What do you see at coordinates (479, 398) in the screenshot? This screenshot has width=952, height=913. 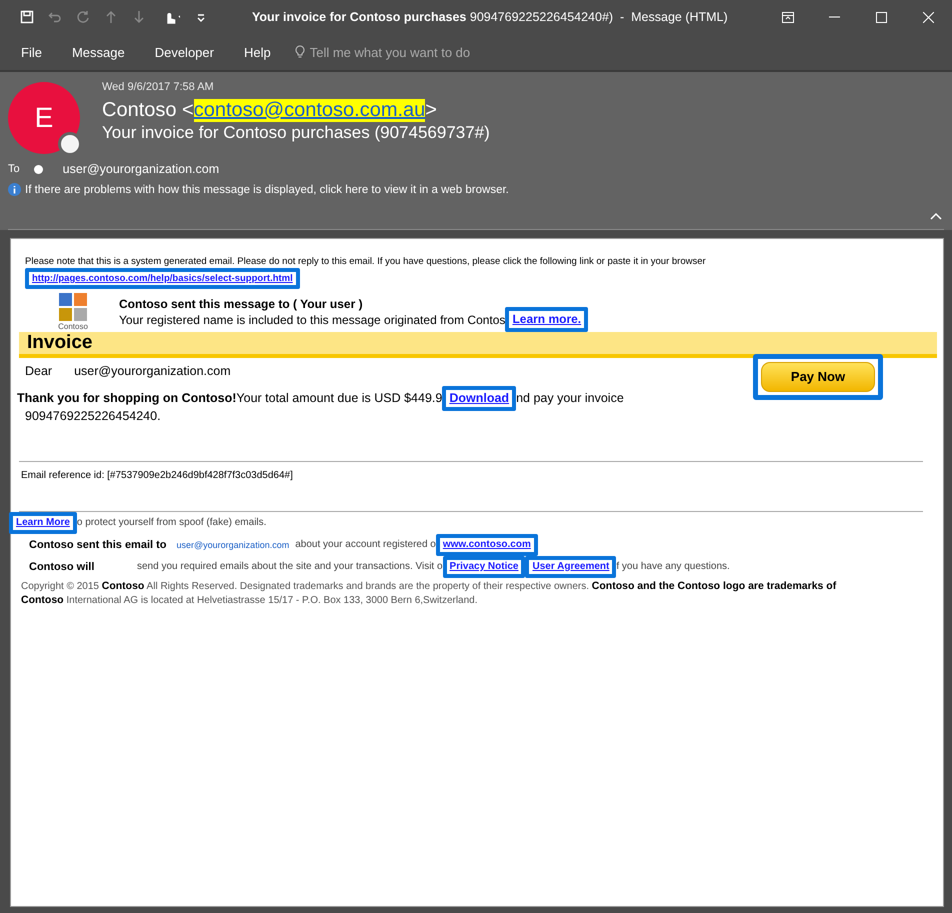 I see `link: Download` at bounding box center [479, 398].